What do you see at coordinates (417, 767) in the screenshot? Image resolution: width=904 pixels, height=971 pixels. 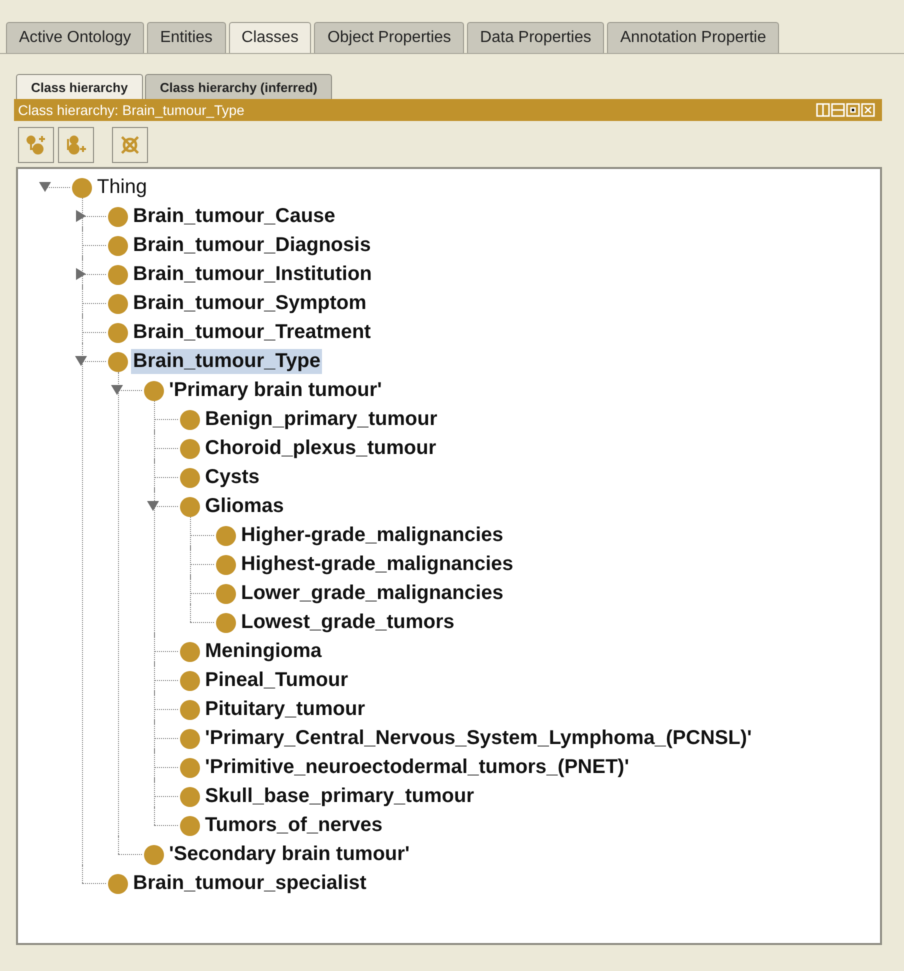 I see `class-label: 'Primitive_neuroectodermal_tumors_(PNET)'` at bounding box center [417, 767].